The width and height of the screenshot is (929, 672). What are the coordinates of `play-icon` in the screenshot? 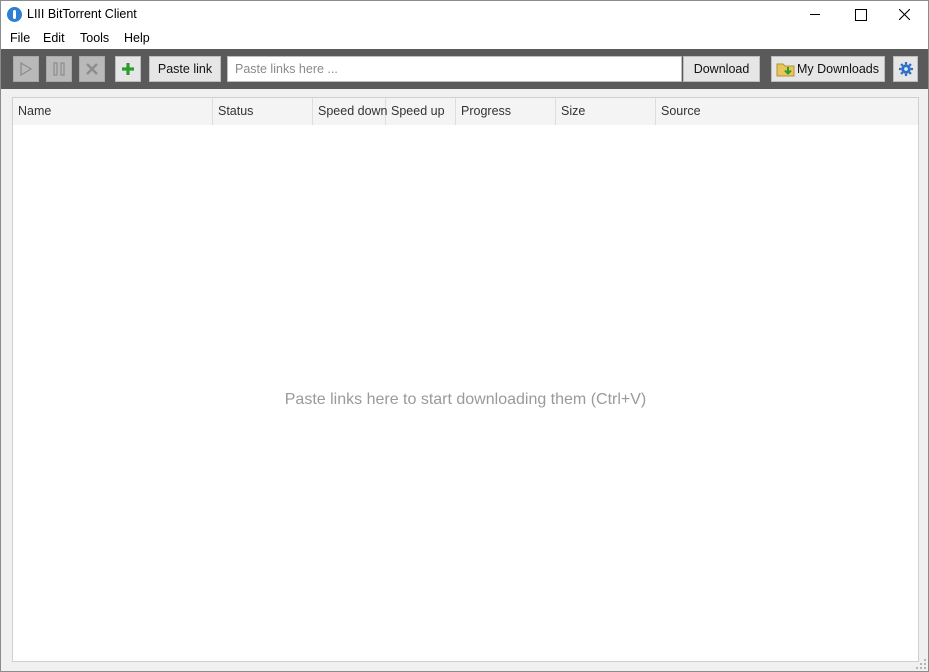 It's located at (26, 69).